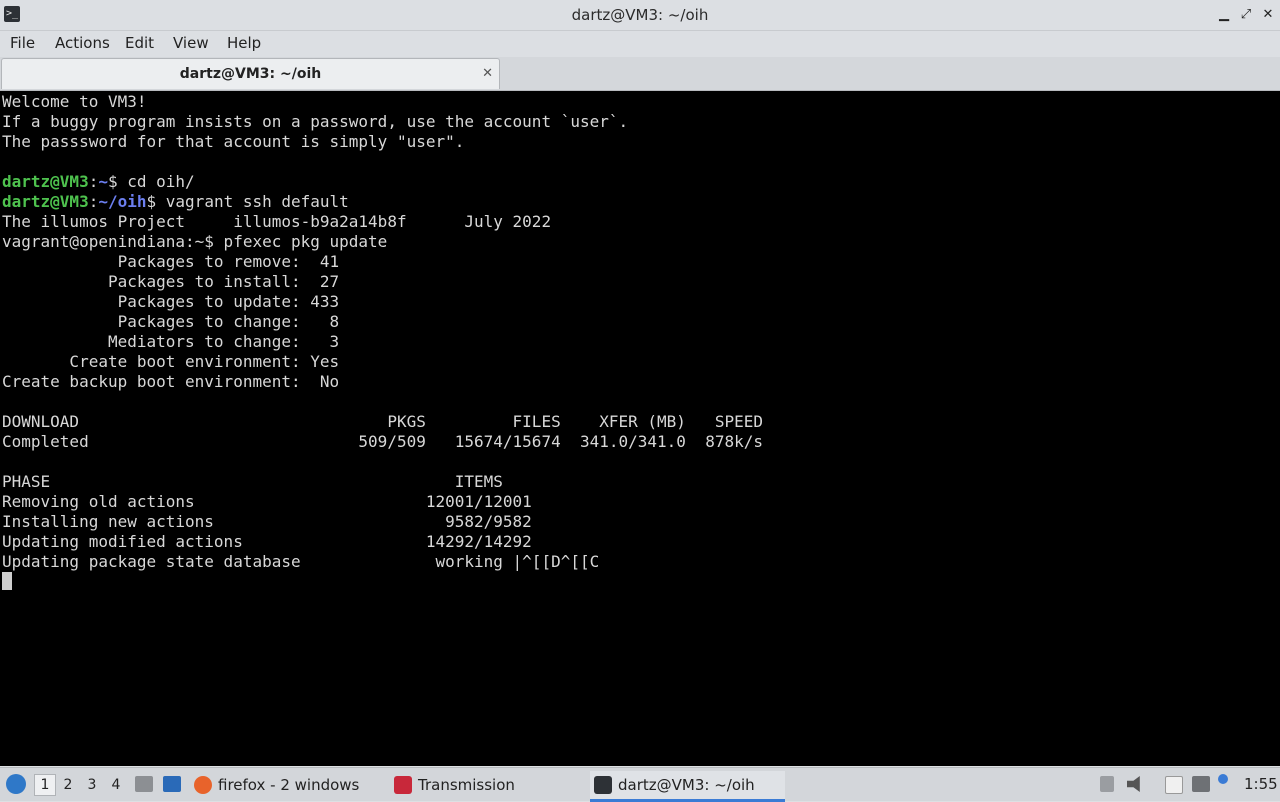  I want to click on notification-icon, so click(1223, 779).